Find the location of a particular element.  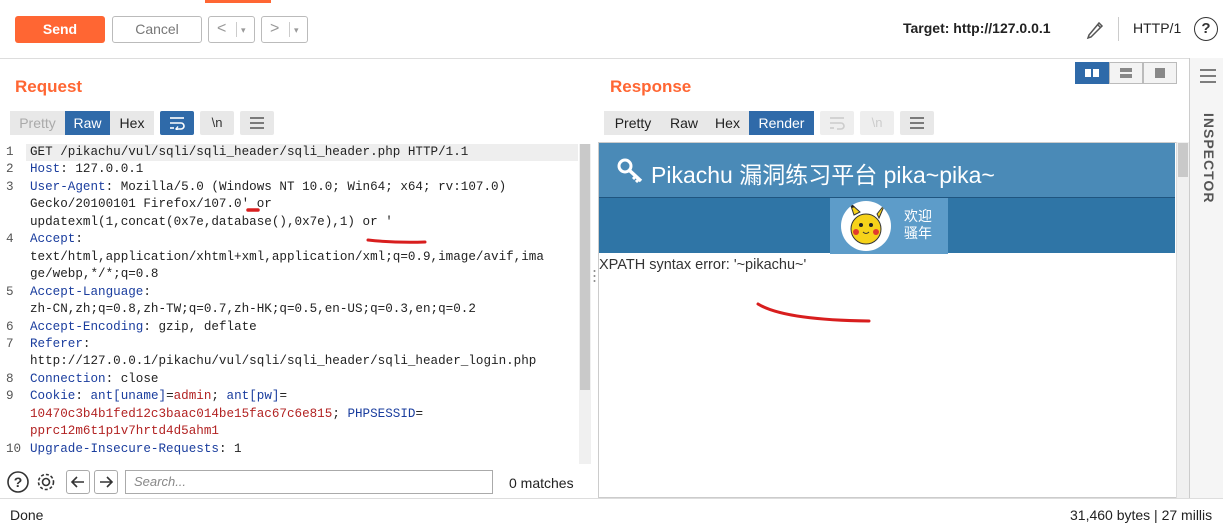

panel-splitter-handle is located at coordinates (594, 278).